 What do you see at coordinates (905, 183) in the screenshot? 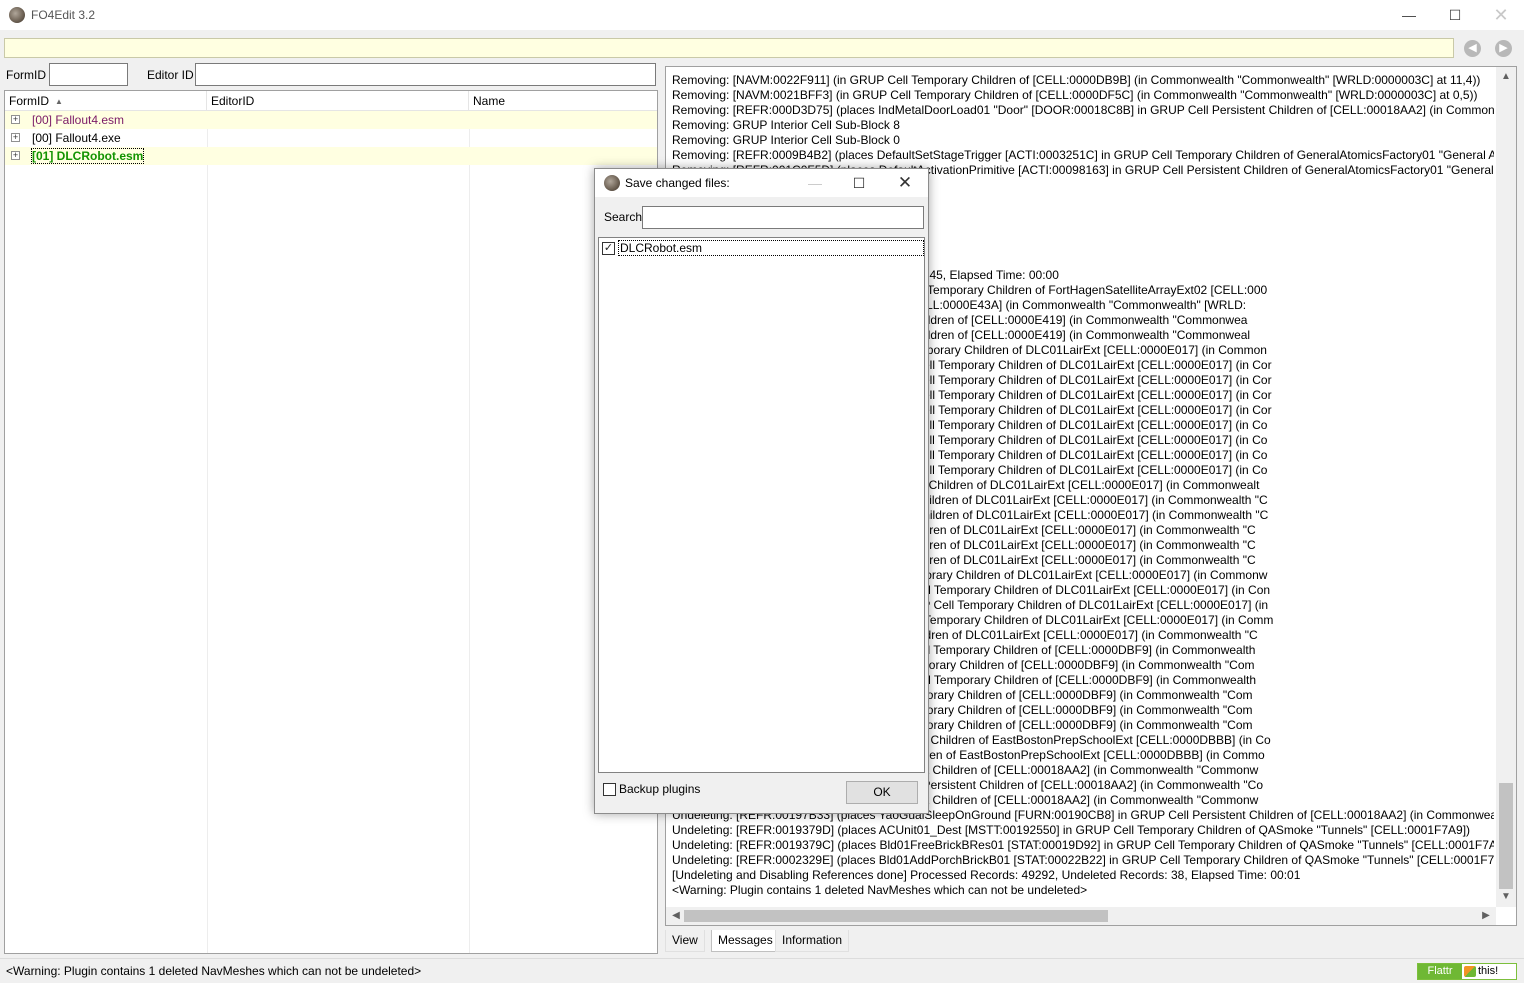
I see `dialog-close-button: ✕` at bounding box center [905, 183].